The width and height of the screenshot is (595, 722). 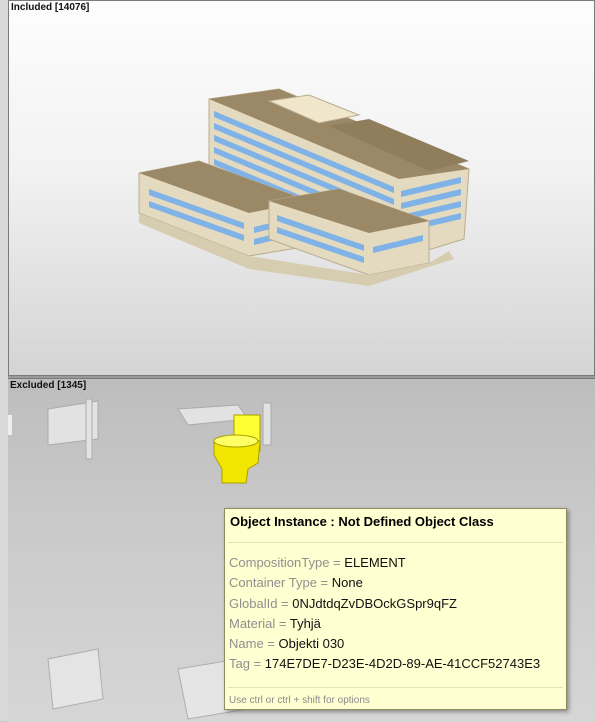 I want to click on property-value: Tyhjä, so click(x=305, y=623).